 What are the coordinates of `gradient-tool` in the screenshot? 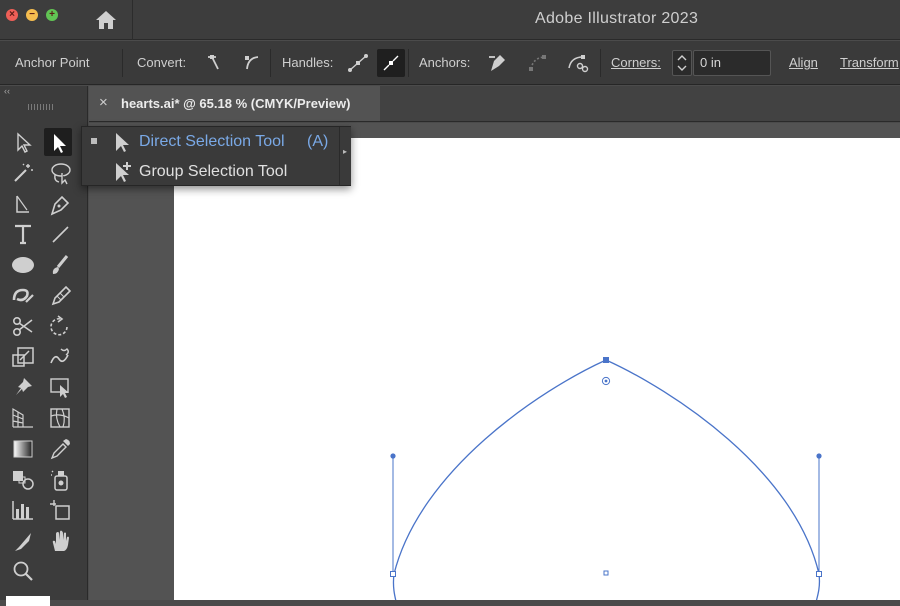 It's located at (23, 449).